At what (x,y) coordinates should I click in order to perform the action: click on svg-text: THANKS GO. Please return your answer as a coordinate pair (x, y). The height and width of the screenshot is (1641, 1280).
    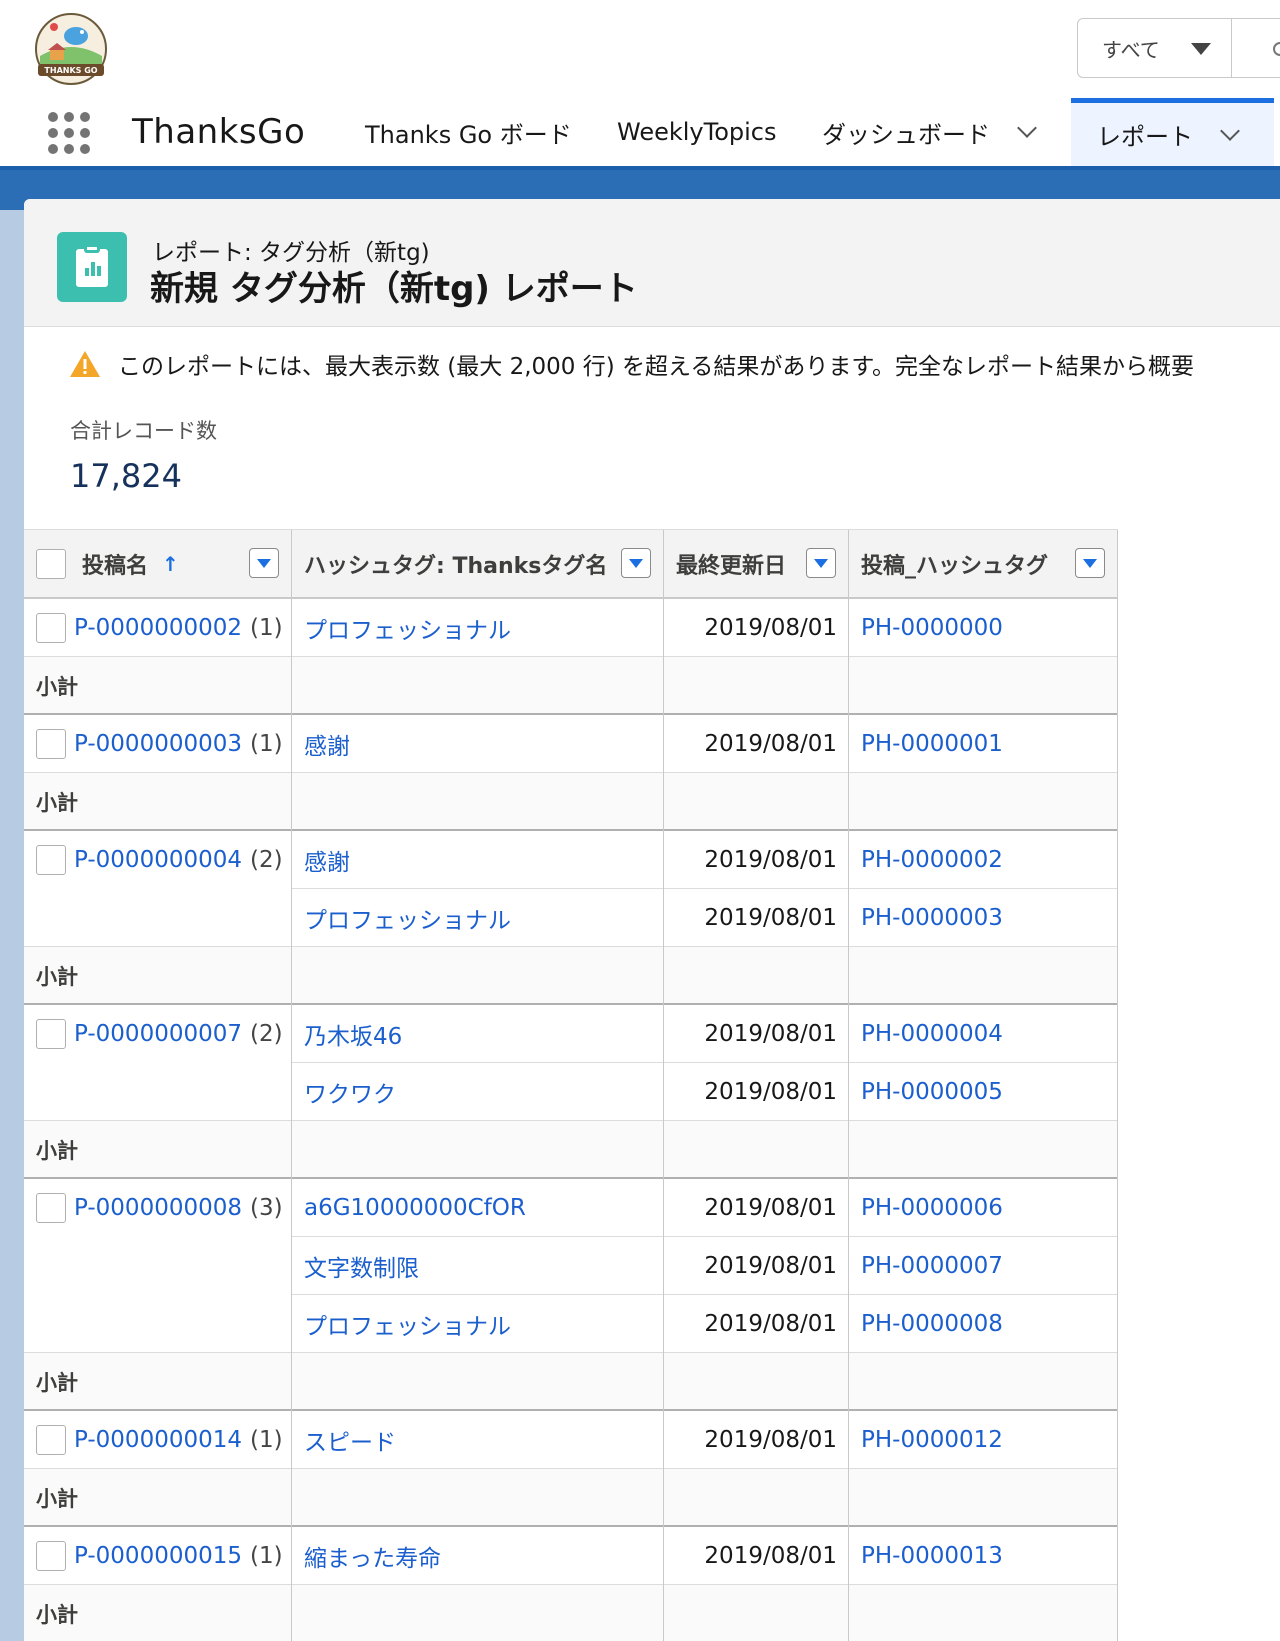
    Looking at the image, I should click on (70, 70).